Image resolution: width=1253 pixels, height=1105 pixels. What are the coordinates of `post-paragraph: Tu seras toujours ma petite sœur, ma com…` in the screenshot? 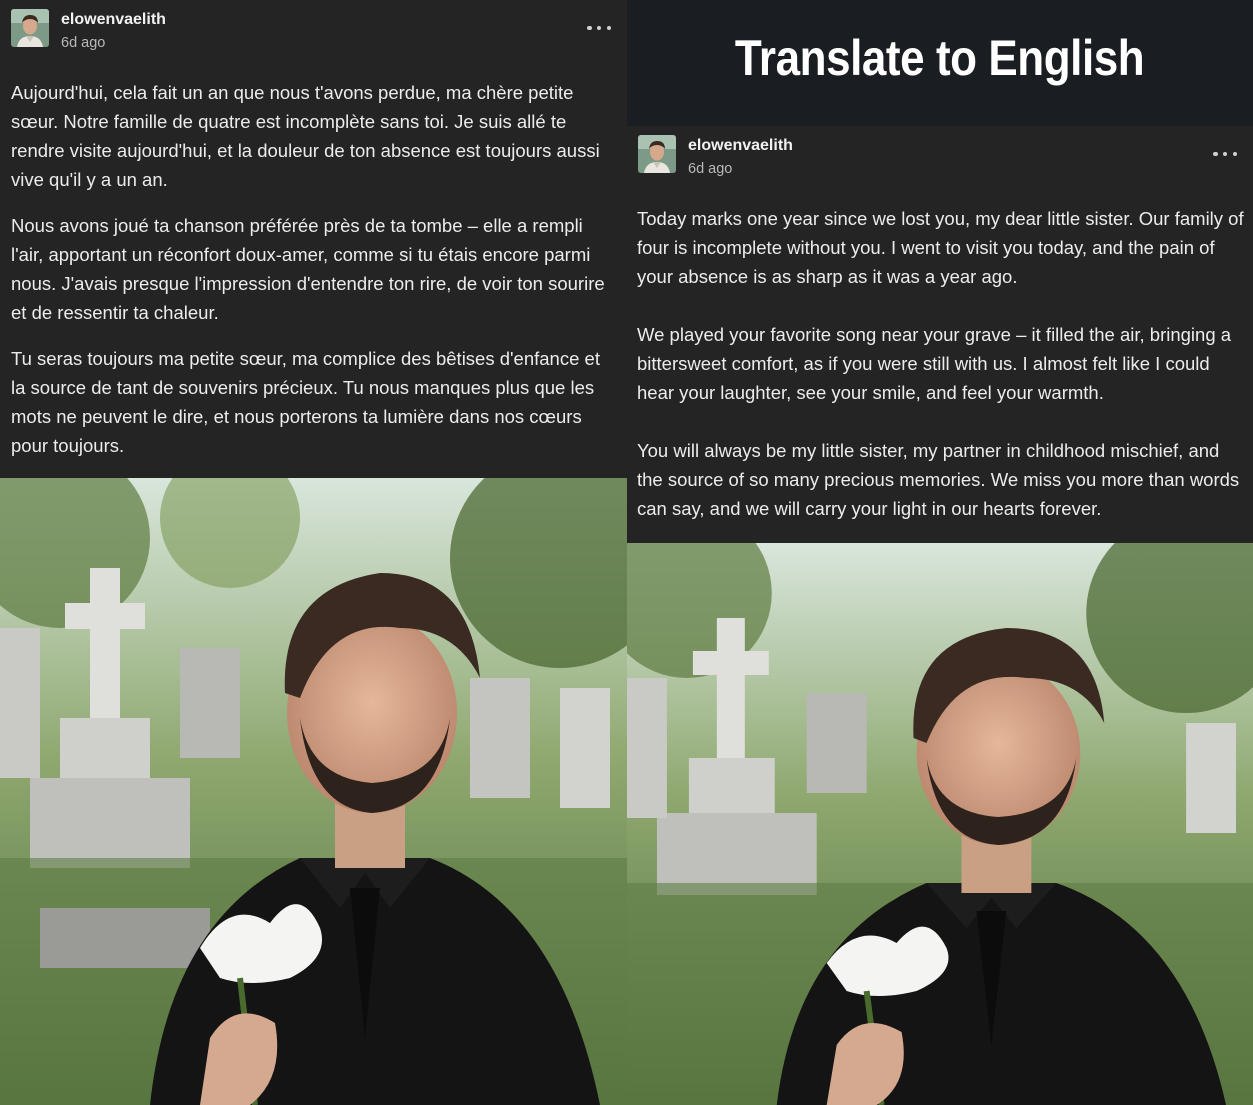 It's located at (305, 402).